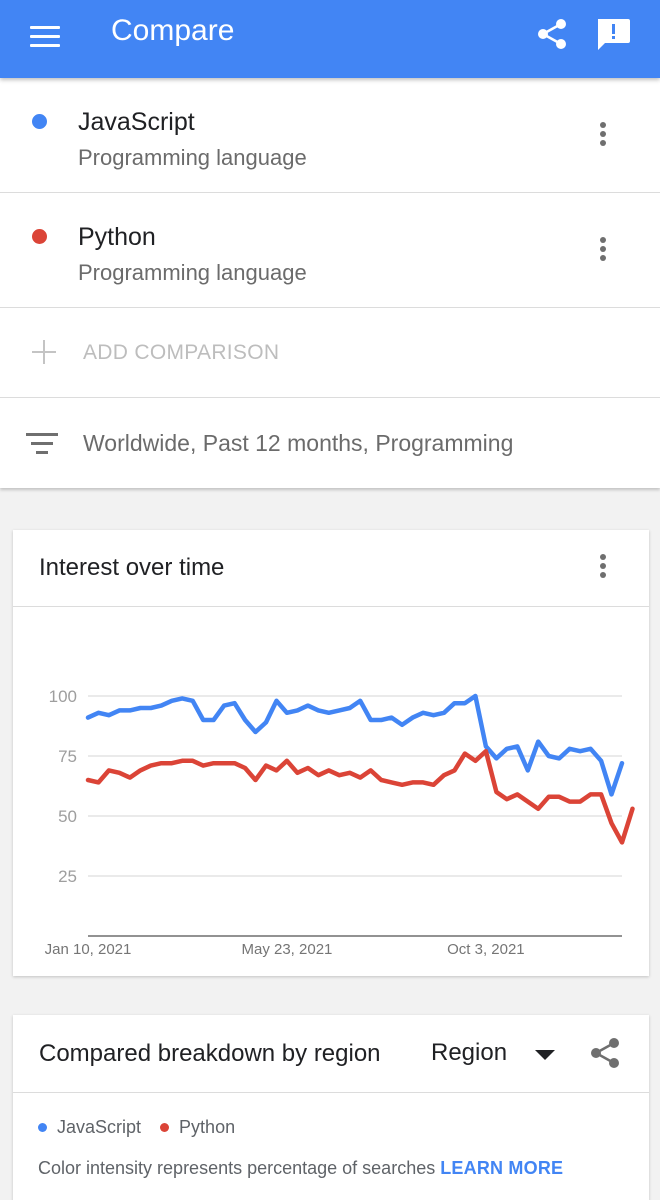 The height and width of the screenshot is (1200, 660). What do you see at coordinates (469, 1052) in the screenshot?
I see `region-dropdown-value: Region` at bounding box center [469, 1052].